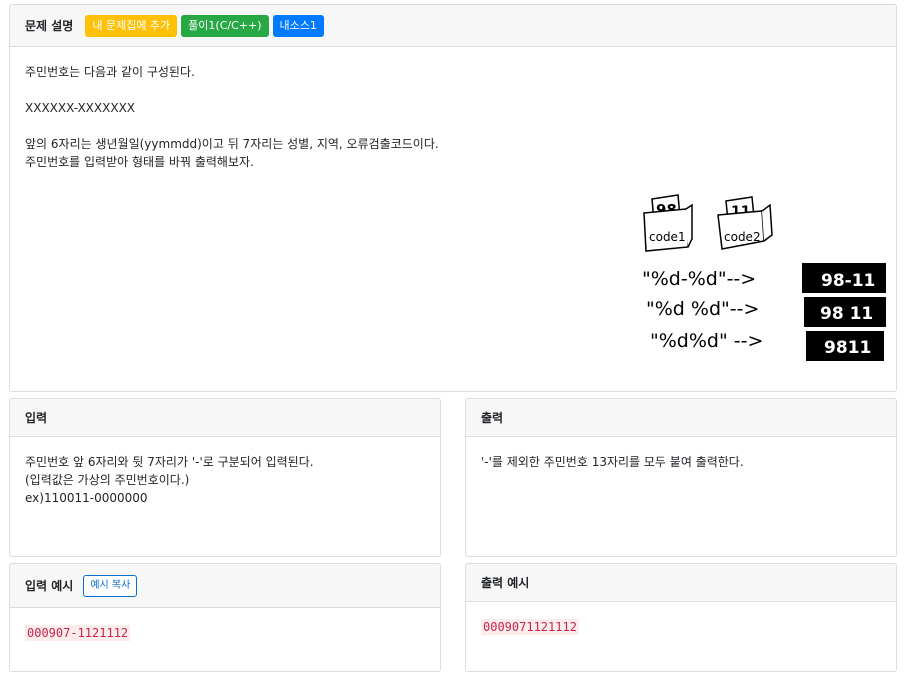 Image resolution: width=908 pixels, height=678 pixels. Describe the element at coordinates (80, 108) in the screenshot. I see `problem-line: XXXXXX-XXXXXXX` at that location.